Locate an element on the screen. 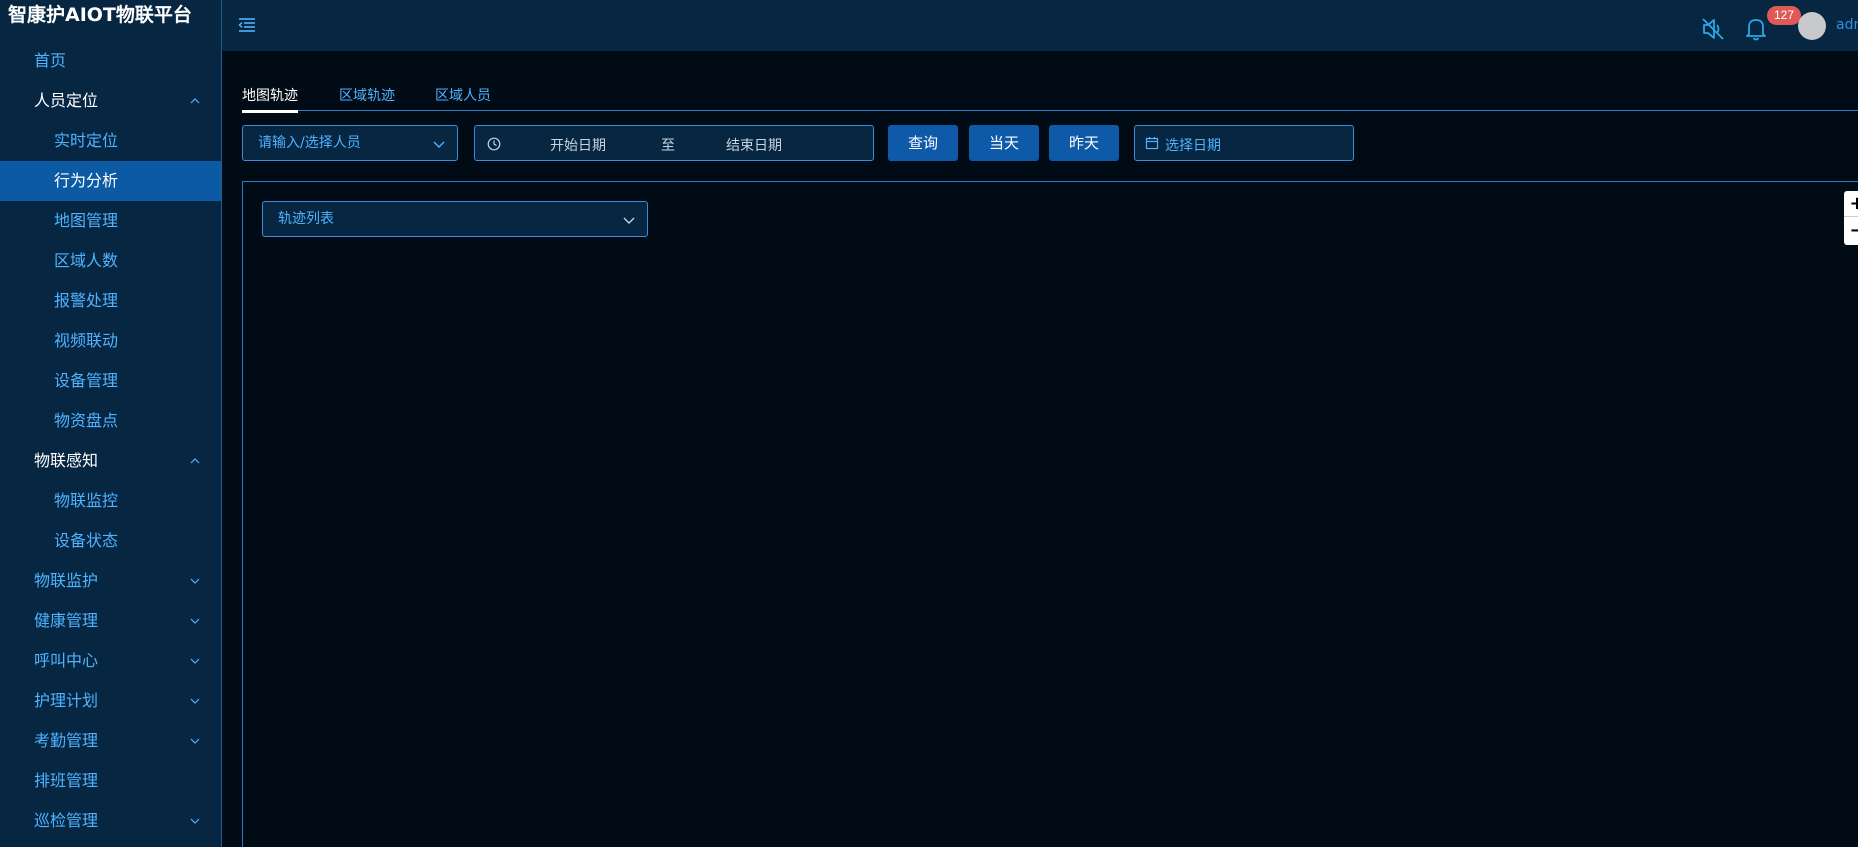  track-list-label: 轨迹列表 is located at coordinates (306, 219).